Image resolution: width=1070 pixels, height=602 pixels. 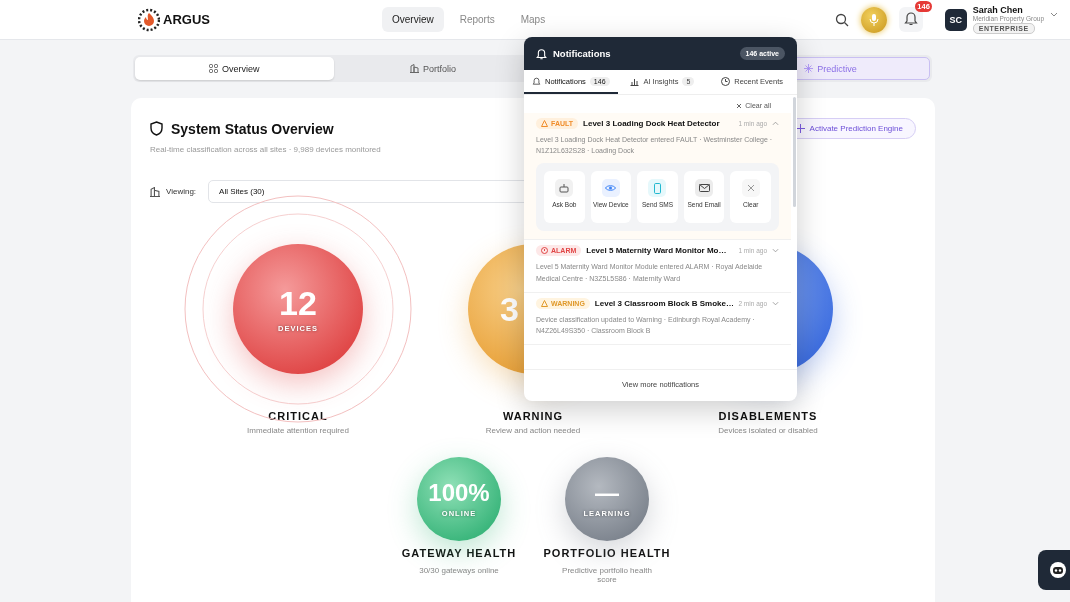 I want to click on orb-value: —, so click(x=607, y=492).